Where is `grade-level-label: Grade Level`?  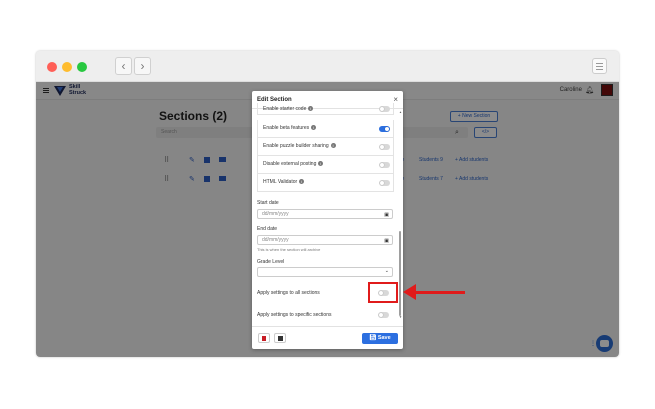
grade-level-label: Grade Level is located at coordinates (271, 262).